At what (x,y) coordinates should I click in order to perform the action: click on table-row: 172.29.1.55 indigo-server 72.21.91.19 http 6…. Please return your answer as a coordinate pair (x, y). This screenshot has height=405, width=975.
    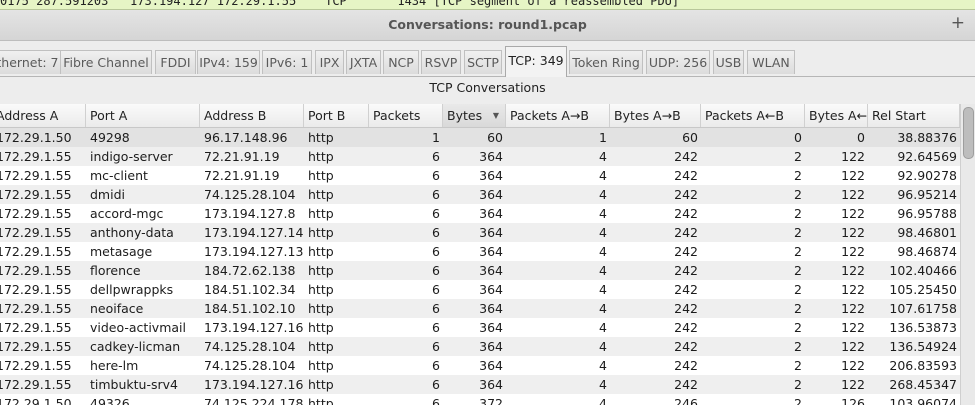
    Looking at the image, I should click on (480, 156).